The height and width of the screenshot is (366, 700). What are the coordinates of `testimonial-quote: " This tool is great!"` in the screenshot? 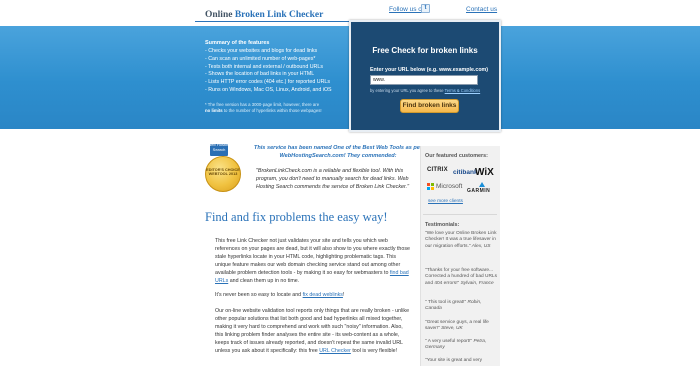 It's located at (446, 302).